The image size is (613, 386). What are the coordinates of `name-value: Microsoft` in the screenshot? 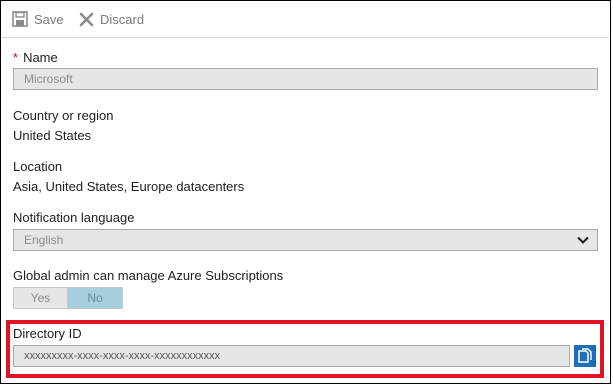 It's located at (48, 79).